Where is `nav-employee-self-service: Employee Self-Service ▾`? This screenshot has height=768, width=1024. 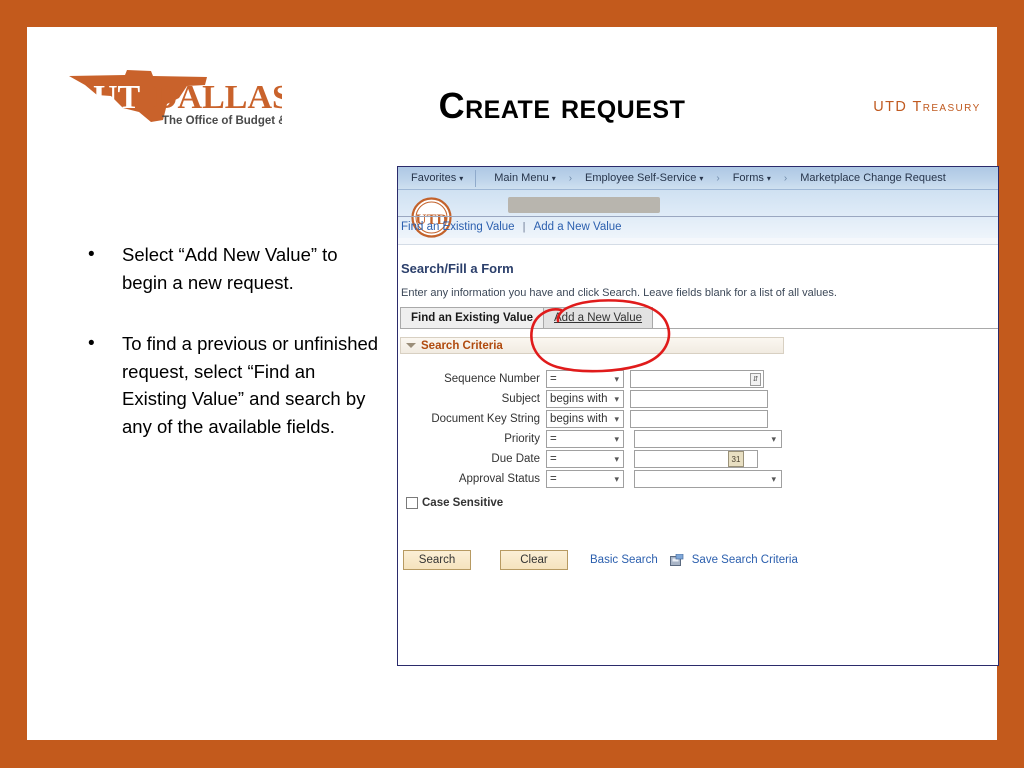
nav-employee-self-service: Employee Self-Service ▾ is located at coordinates (644, 178).